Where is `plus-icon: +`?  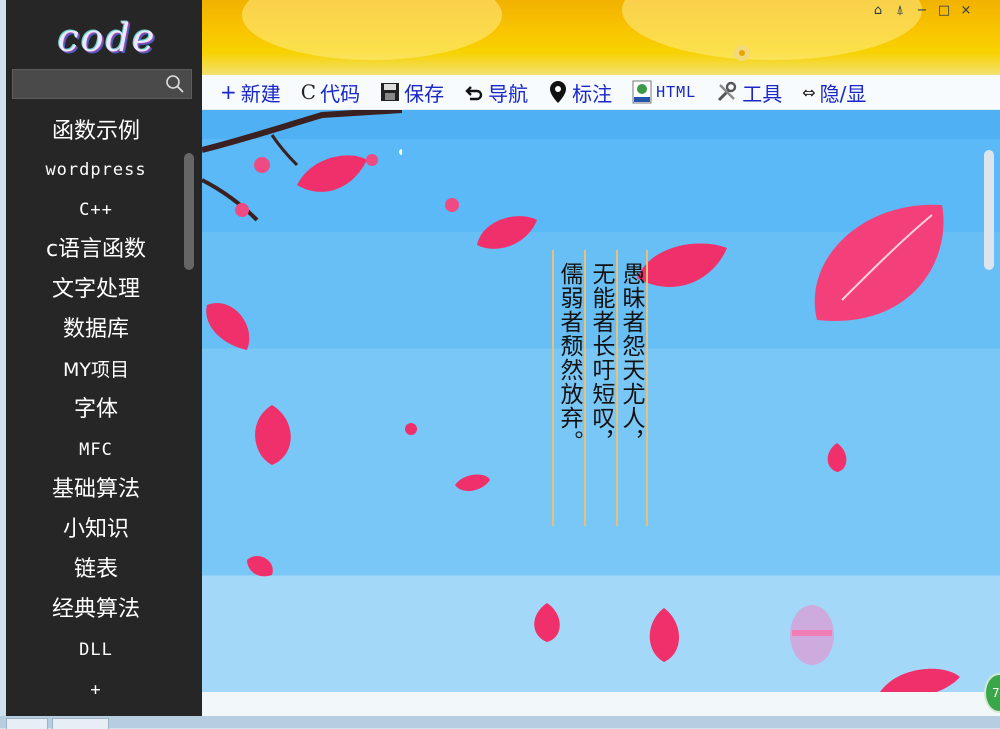 plus-icon: + is located at coordinates (228, 92).